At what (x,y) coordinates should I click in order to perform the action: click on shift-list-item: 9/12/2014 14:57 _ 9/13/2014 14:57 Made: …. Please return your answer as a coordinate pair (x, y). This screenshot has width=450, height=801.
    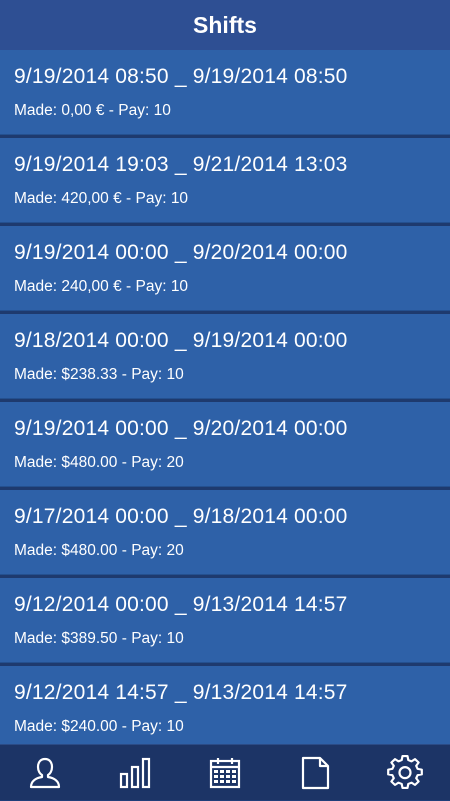
    Looking at the image, I should click on (225, 705).